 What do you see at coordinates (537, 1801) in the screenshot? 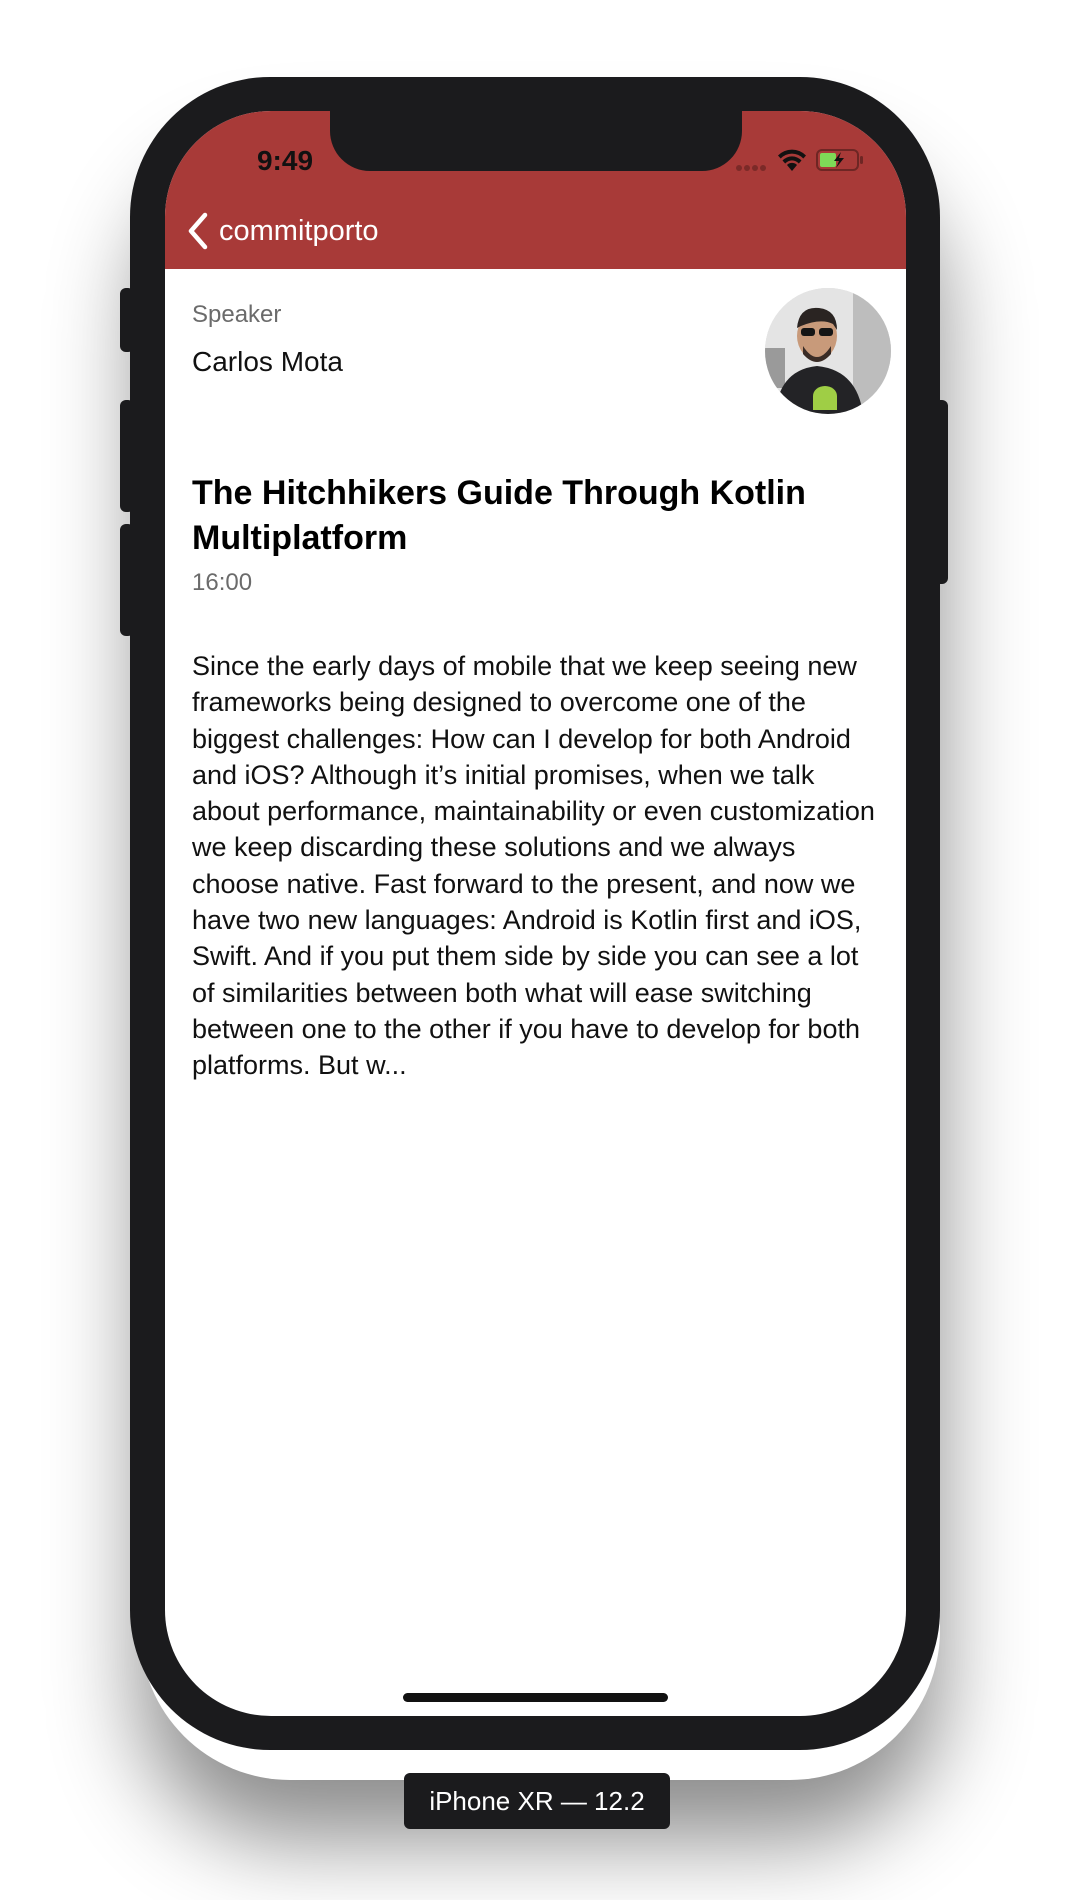
I see `device-label: iPhone XR — 12.2` at bounding box center [537, 1801].